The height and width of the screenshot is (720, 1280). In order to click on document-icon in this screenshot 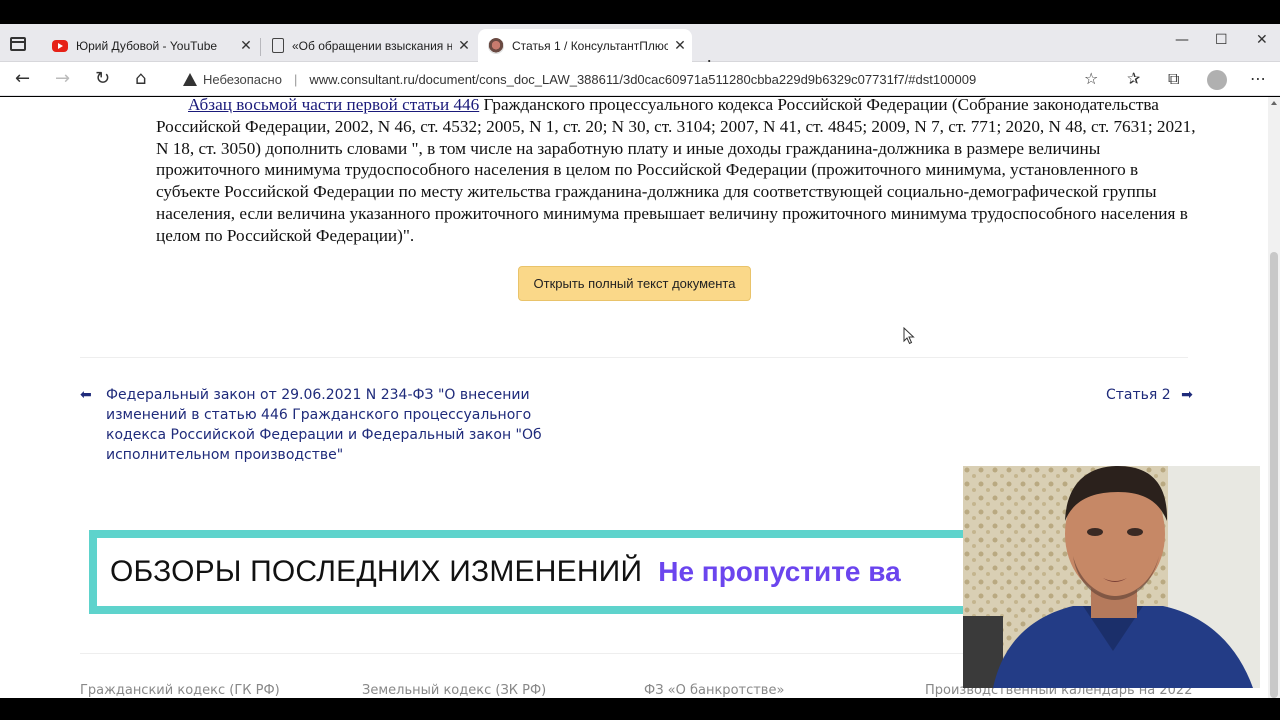, I will do `click(278, 45)`.